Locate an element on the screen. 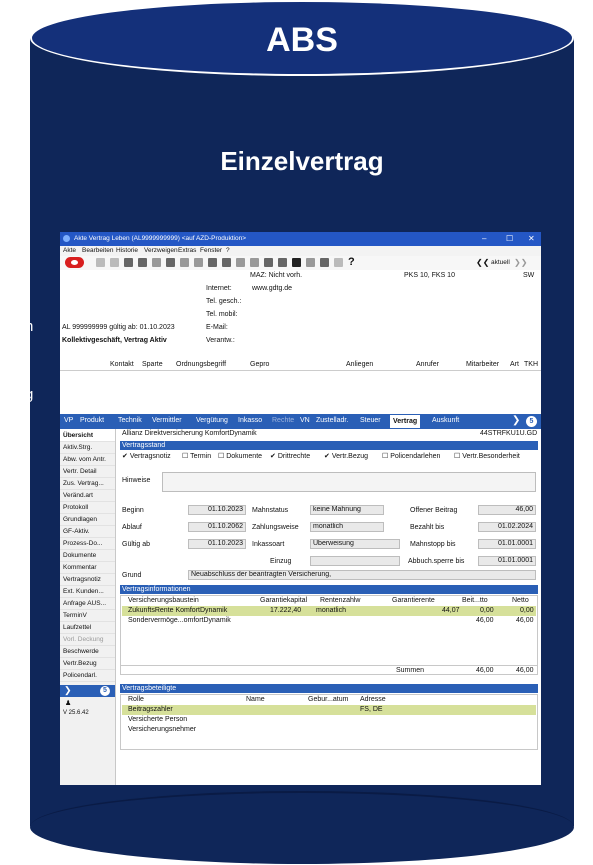 The height and width of the screenshot is (865, 593). menu-verzweigen: Verzweigen is located at coordinates (161, 250).